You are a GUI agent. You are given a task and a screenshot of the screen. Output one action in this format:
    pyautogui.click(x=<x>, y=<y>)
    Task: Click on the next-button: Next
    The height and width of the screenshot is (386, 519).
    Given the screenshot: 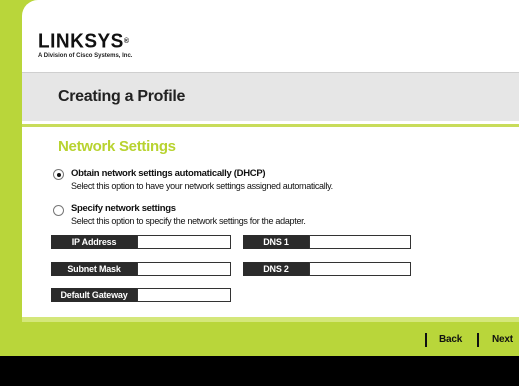 What is the action you would take?
    pyautogui.click(x=502, y=339)
    